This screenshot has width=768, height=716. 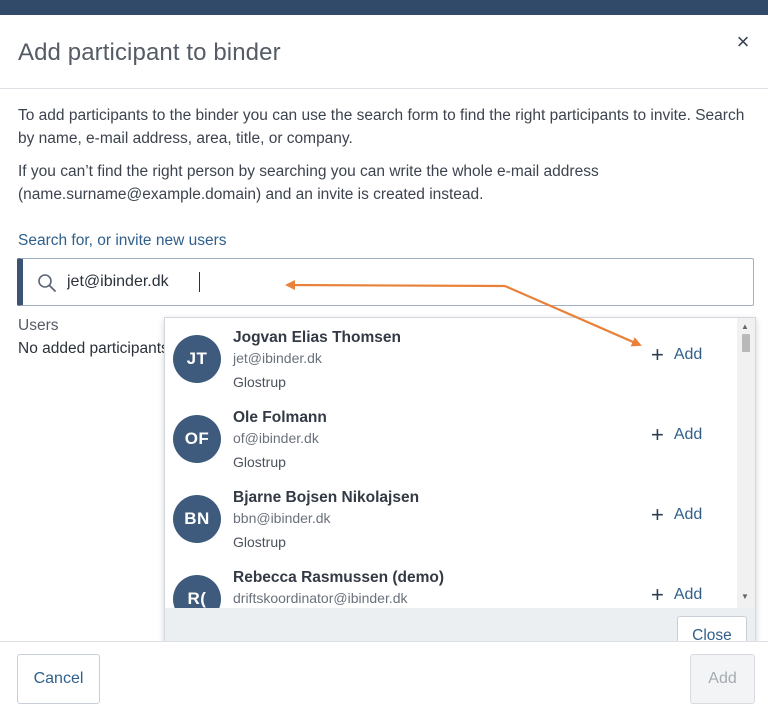 I want to click on person-name: Ole Folmann, so click(x=280, y=417).